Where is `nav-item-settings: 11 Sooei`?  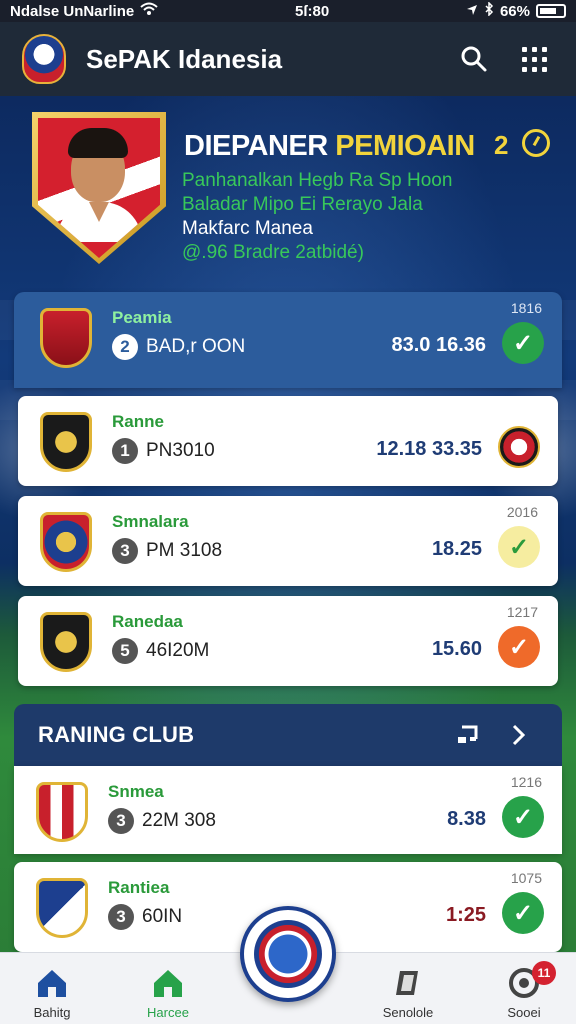 nav-item-settings: 11 Sooei is located at coordinates (524, 988).